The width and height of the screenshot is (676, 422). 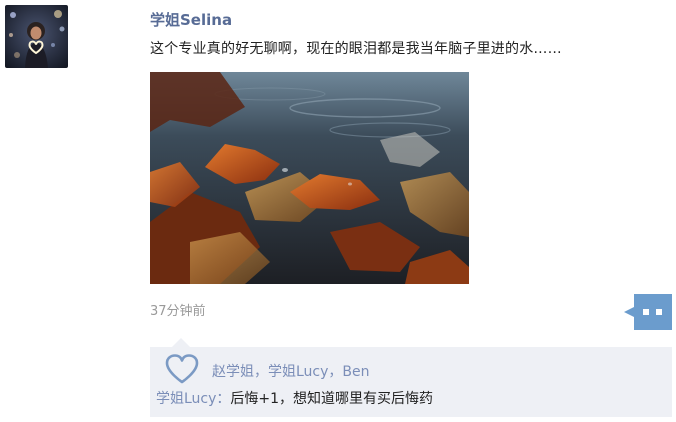 What do you see at coordinates (36, 36) in the screenshot?
I see `avatar` at bounding box center [36, 36].